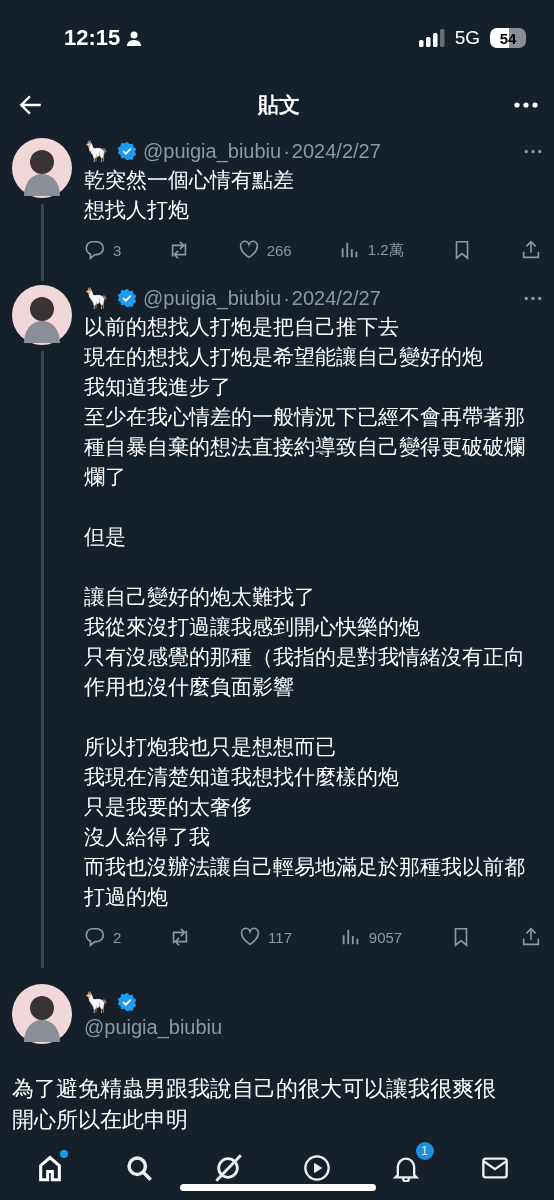 The image size is (554, 1200). Describe the element at coordinates (105, 537) in the screenshot. I see `tweet-text: 但是` at that location.